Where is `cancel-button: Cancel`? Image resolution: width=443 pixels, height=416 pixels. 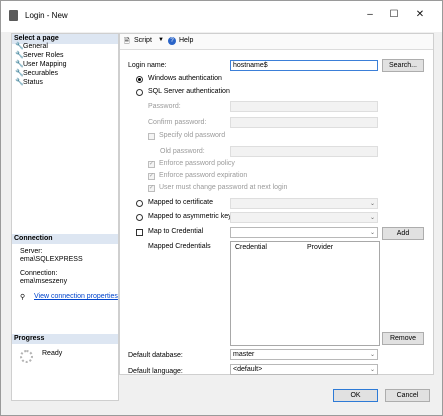 cancel-button: Cancel is located at coordinates (407, 395).